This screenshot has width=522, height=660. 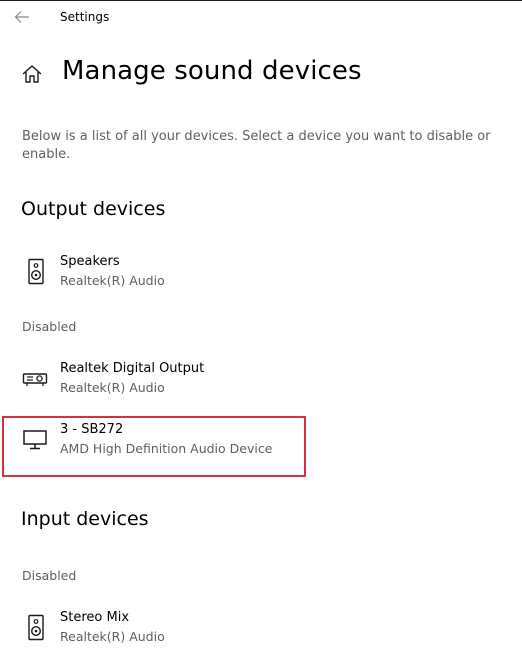 I want to click on output-devices-header: Output devices, so click(x=93, y=209).